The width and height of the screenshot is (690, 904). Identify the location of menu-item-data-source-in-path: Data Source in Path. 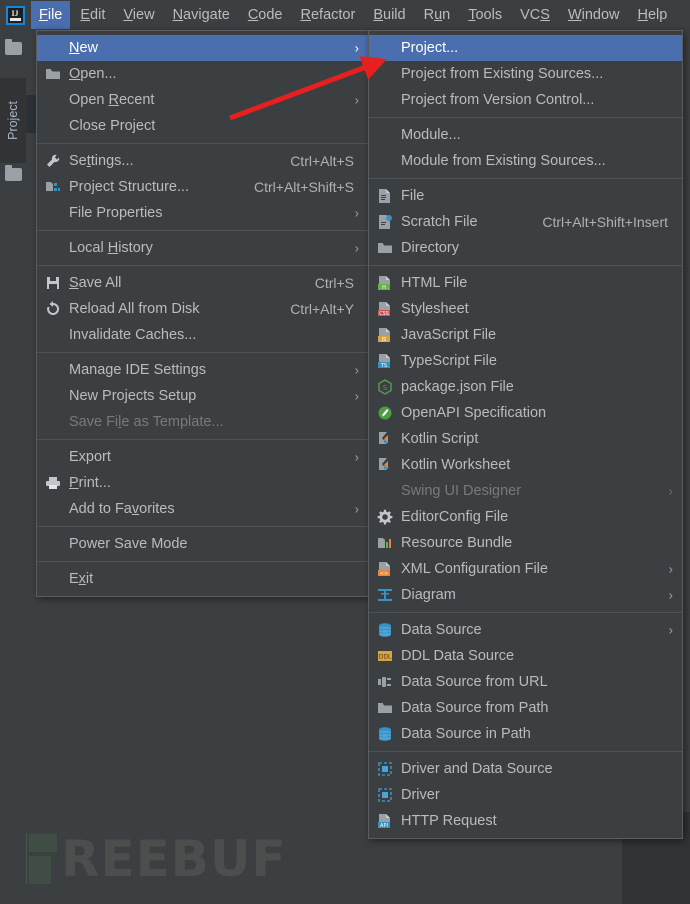
(525, 734).